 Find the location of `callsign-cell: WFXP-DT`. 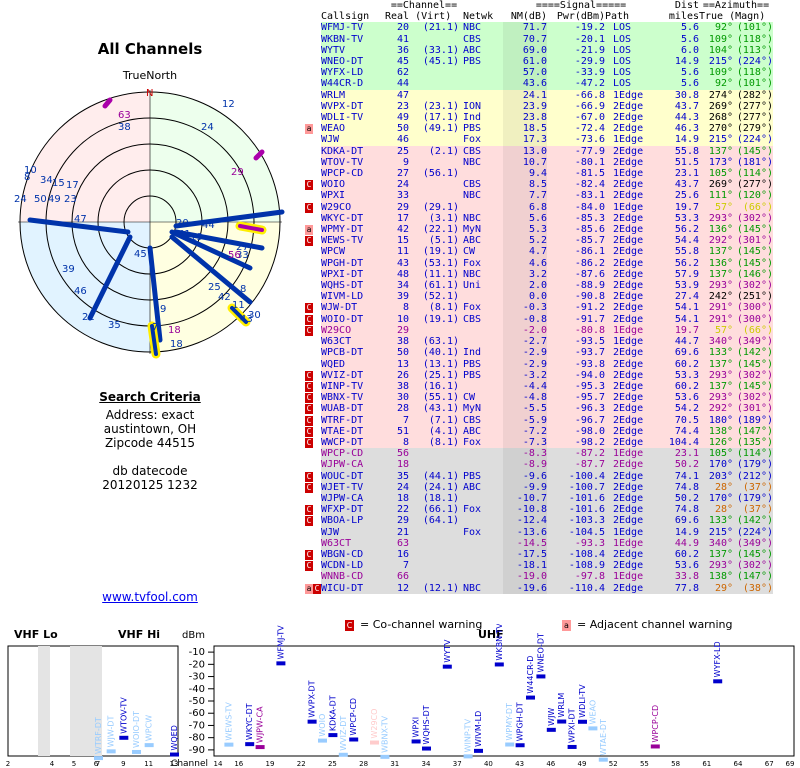

callsign-cell: WFXP-DT is located at coordinates (353, 509).